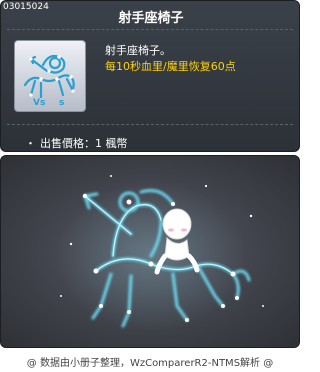 This screenshot has height=372, width=320. I want to click on item-icon-frame: Vs s, so click(50, 76).